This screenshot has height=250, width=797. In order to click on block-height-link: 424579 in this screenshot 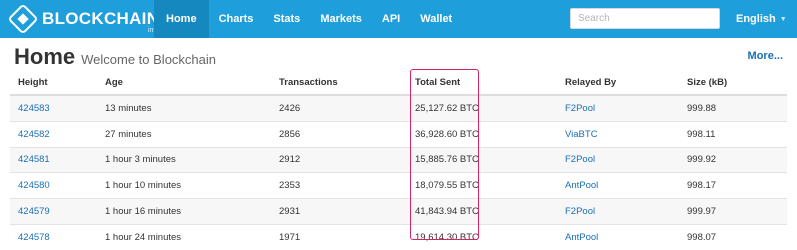, I will do `click(34, 211)`.